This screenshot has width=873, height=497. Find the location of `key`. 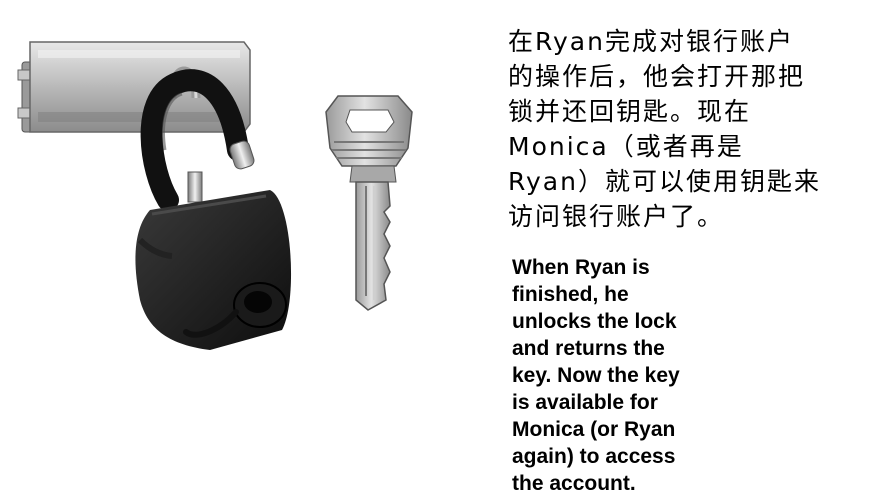

key is located at coordinates (369, 203).